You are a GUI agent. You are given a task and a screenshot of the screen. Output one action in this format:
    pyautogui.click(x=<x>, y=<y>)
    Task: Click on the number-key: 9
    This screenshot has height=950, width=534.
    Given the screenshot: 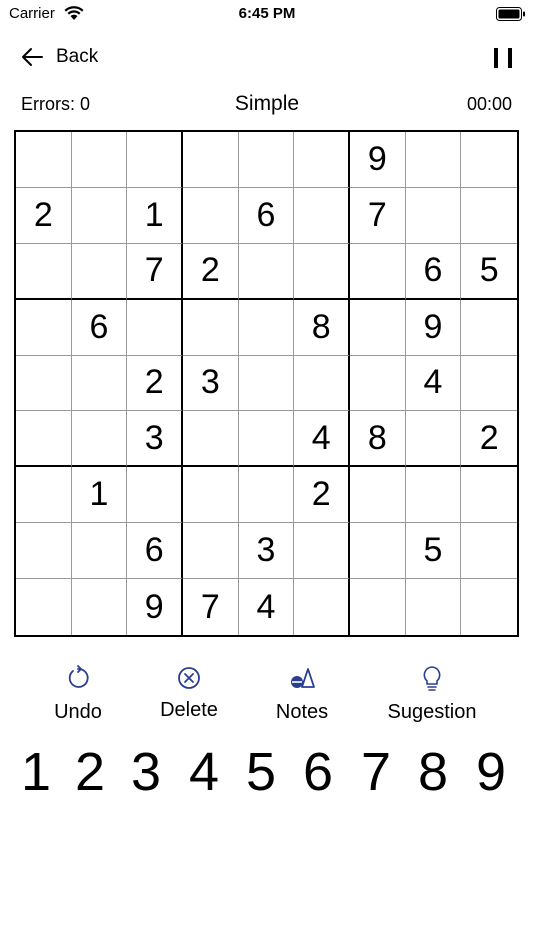 What is the action you would take?
    pyautogui.click(x=491, y=772)
    